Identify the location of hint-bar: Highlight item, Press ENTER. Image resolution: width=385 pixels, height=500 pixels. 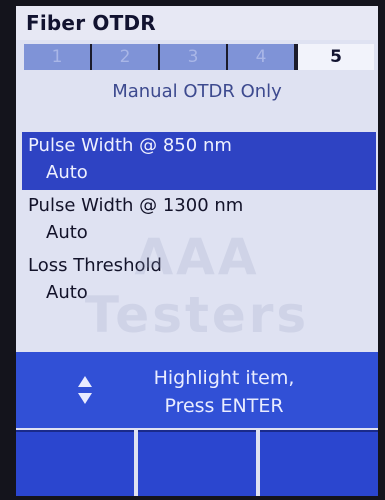
(197, 390).